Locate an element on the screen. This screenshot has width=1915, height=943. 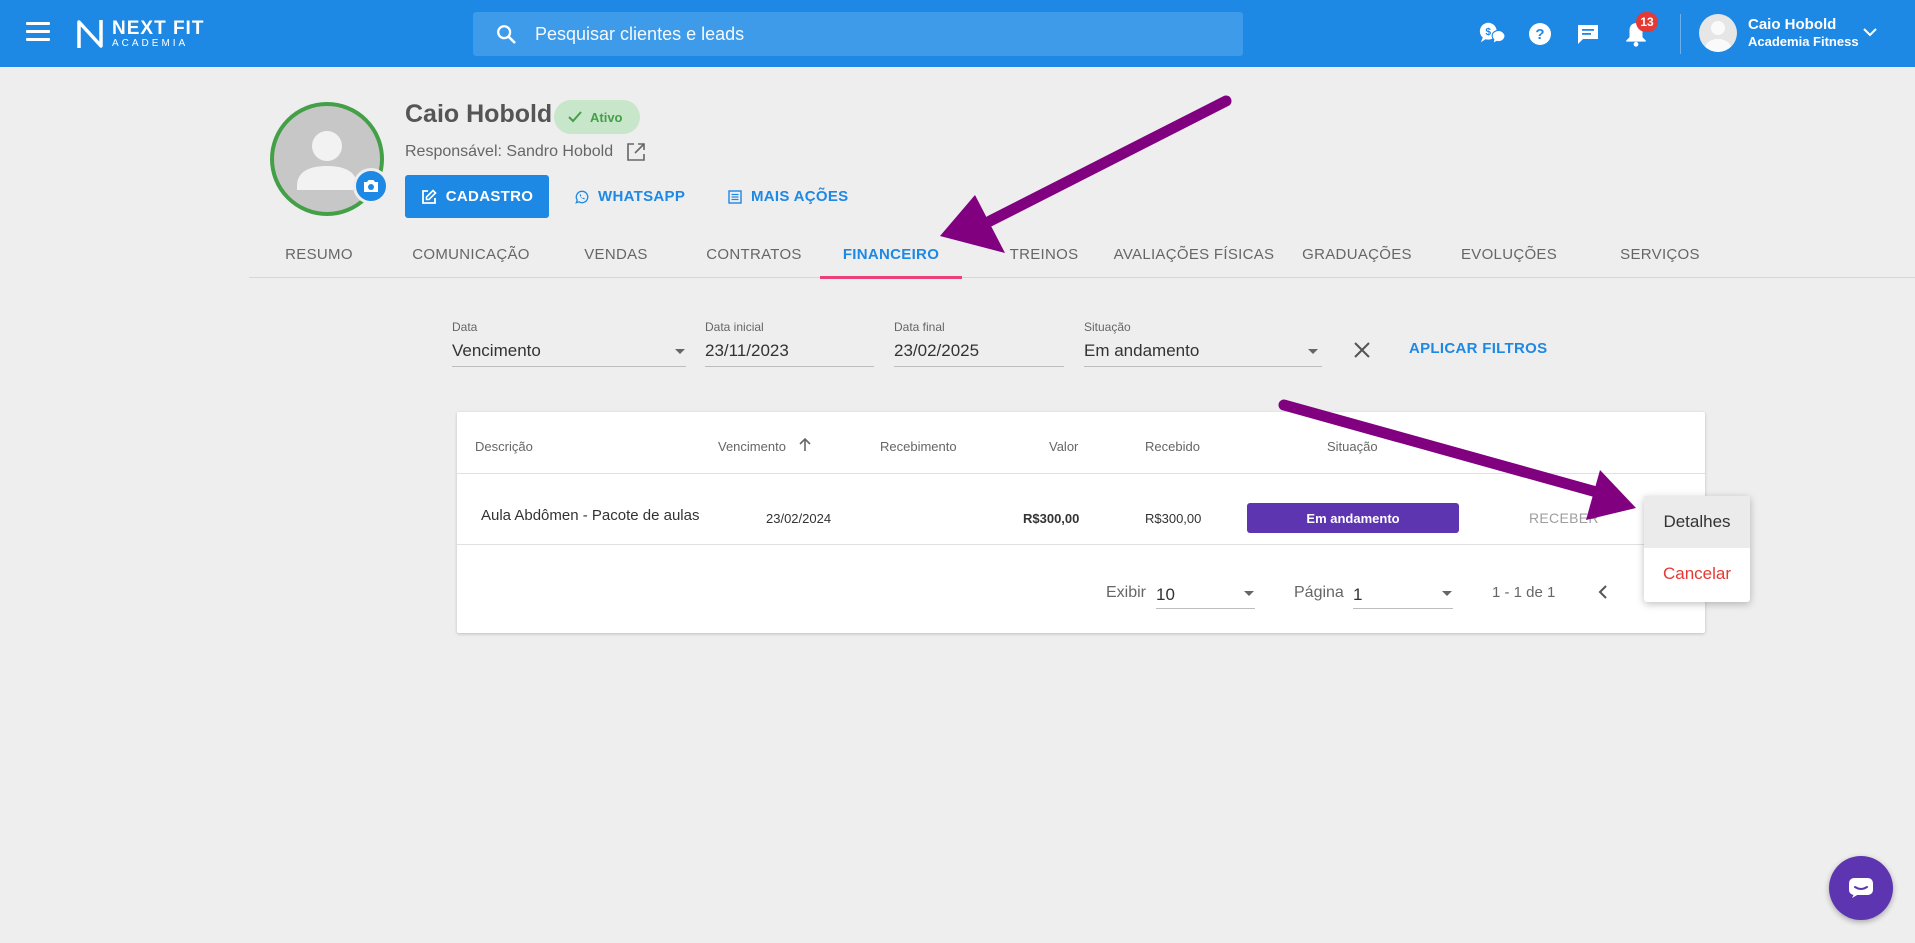
brand-name: NEXT FIT is located at coordinates (158, 28).